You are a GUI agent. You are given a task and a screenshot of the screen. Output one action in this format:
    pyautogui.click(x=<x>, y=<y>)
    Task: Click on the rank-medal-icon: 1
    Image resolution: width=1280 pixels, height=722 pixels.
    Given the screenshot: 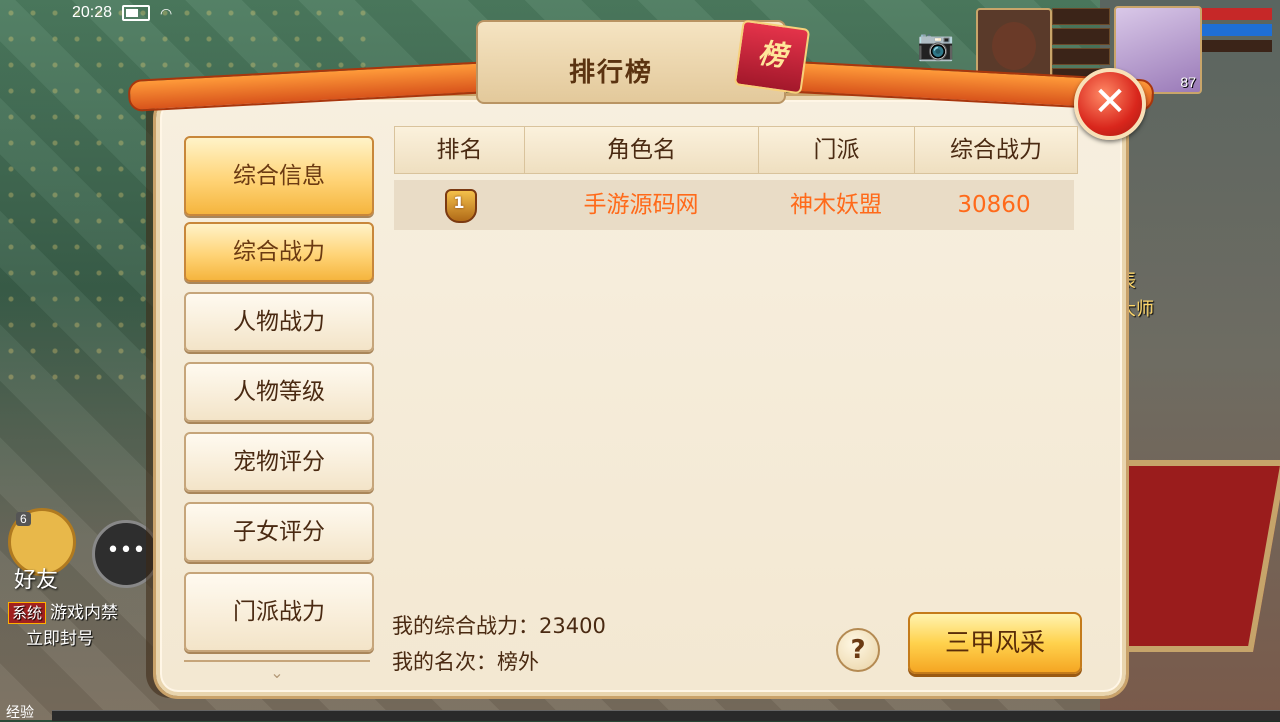 What is the action you would take?
    pyautogui.click(x=459, y=205)
    